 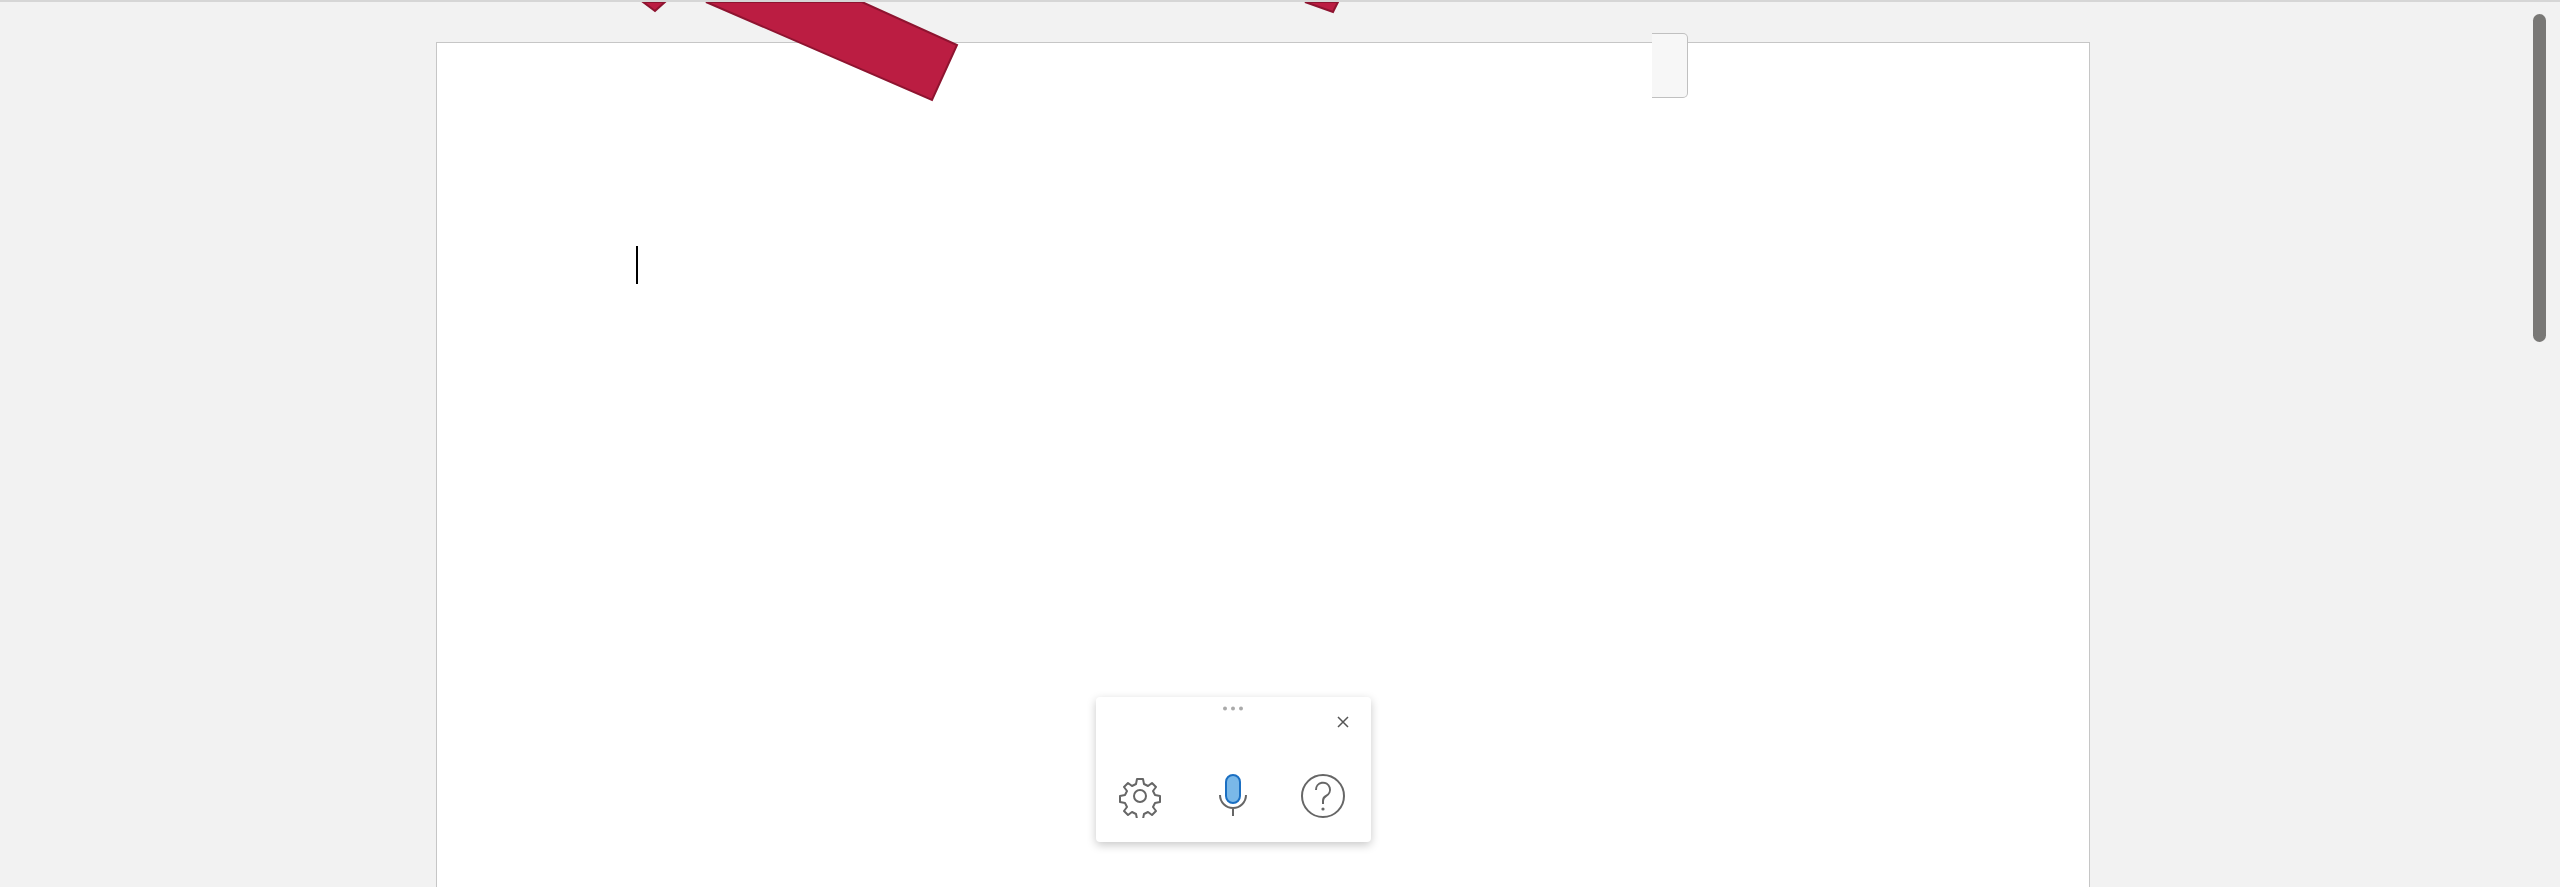 What do you see at coordinates (2539, 178) in the screenshot?
I see `scrollbar-thumb` at bounding box center [2539, 178].